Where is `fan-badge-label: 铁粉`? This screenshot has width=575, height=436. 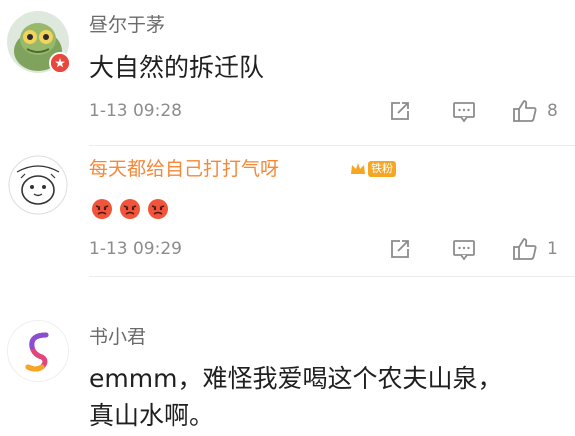
fan-badge-label: 铁粉 is located at coordinates (382, 169).